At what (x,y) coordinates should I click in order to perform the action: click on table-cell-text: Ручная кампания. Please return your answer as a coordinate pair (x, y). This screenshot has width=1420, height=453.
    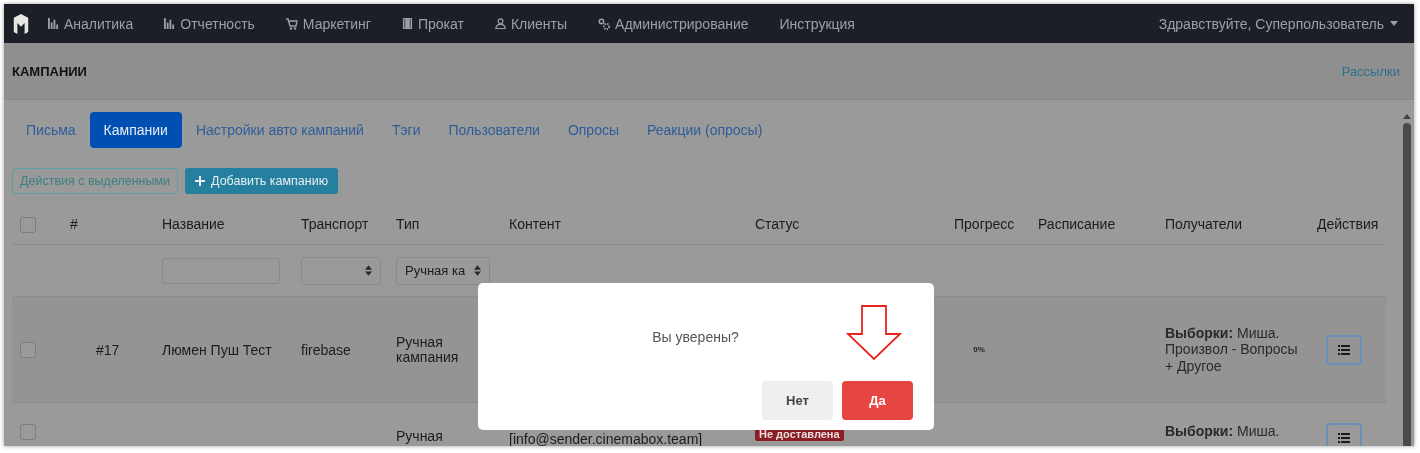
    Looking at the image, I should click on (428, 349).